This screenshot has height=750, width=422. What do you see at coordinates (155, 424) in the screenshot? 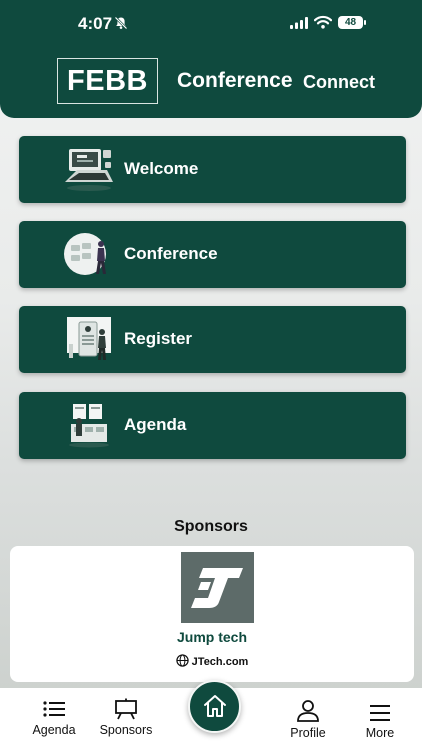
I see `agenda-label: Agenda` at bounding box center [155, 424].